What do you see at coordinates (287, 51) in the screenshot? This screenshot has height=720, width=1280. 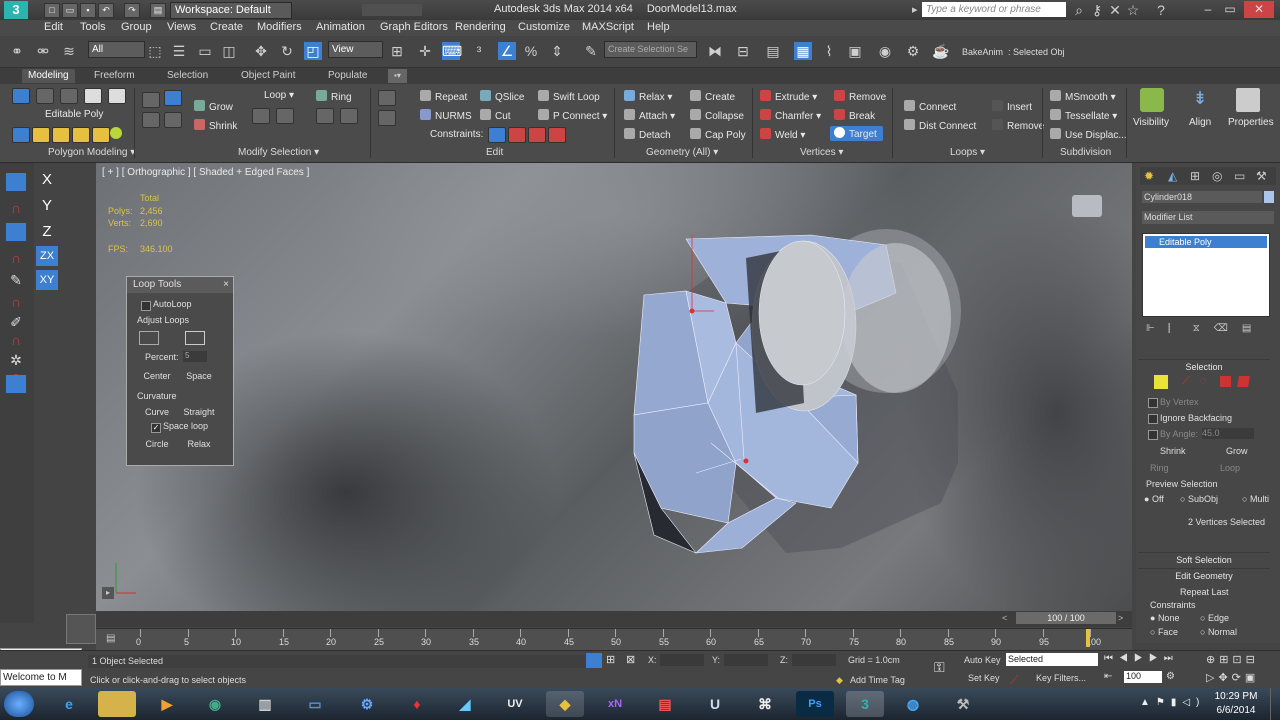 I see `rotate-icon: ↻` at bounding box center [287, 51].